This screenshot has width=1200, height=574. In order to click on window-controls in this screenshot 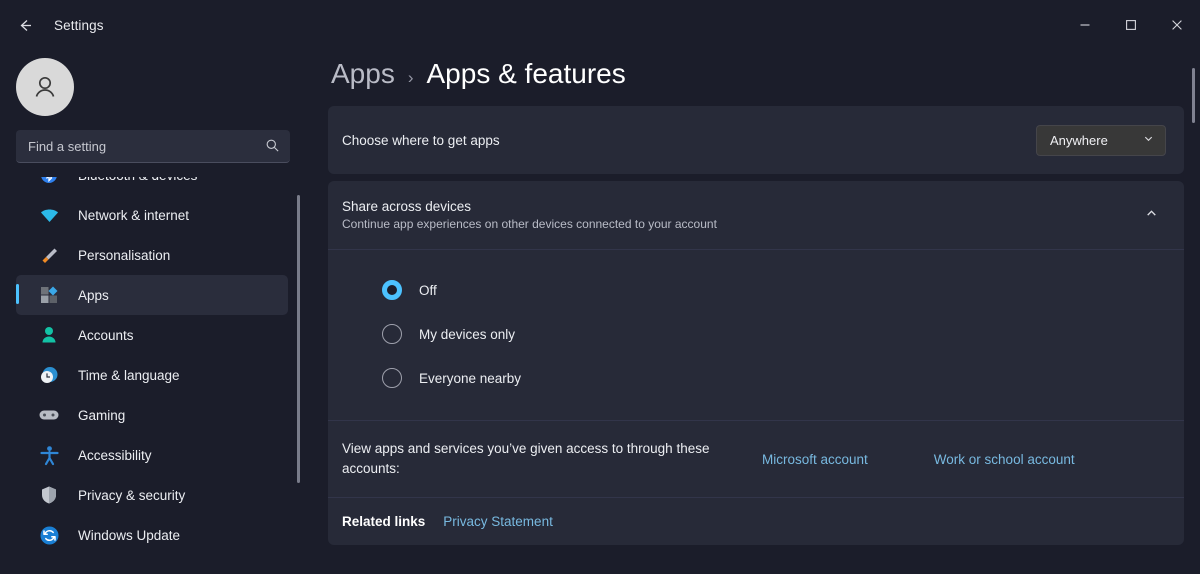, I will do `click(1131, 25)`.